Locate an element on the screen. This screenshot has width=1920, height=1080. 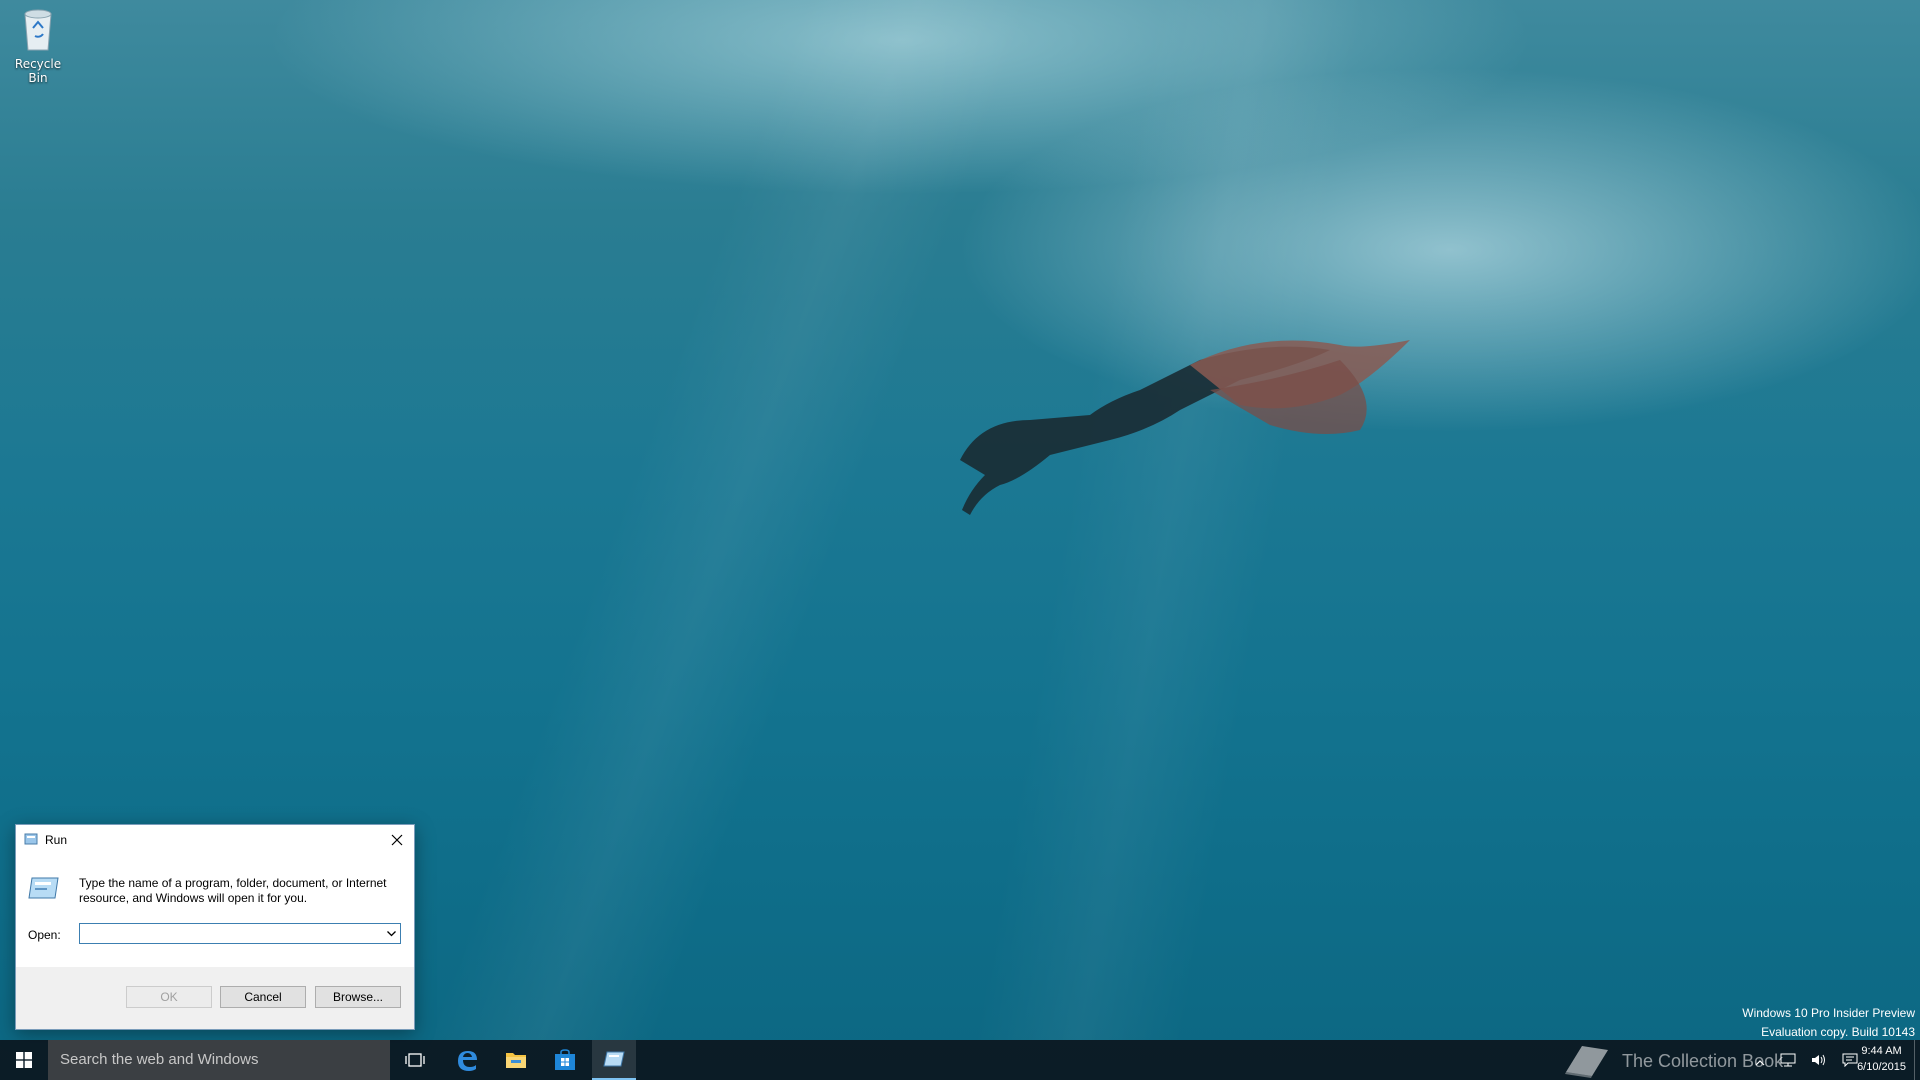
start-button is located at coordinates (24, 1060).